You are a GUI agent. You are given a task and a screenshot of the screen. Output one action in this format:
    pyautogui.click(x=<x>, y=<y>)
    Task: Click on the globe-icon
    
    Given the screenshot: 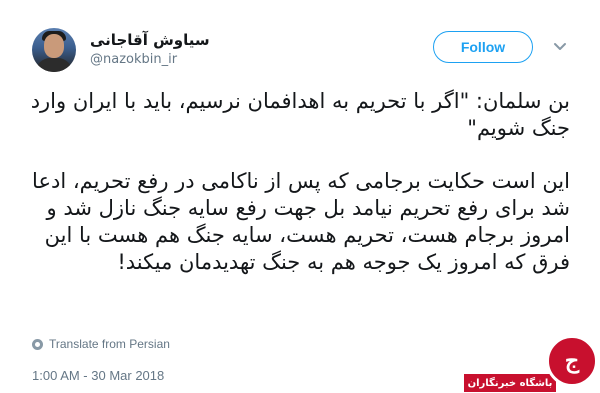 What is the action you would take?
    pyautogui.click(x=37, y=344)
    